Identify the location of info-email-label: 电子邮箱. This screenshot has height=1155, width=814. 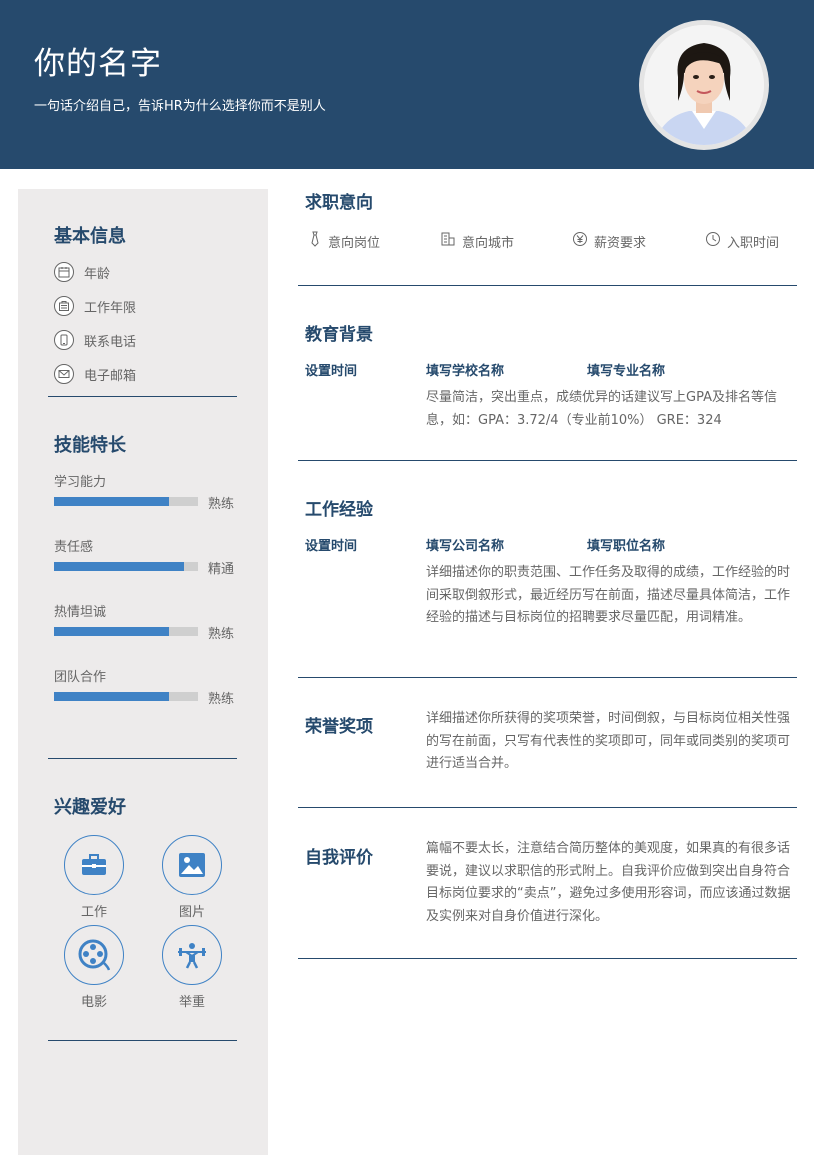
(110, 376).